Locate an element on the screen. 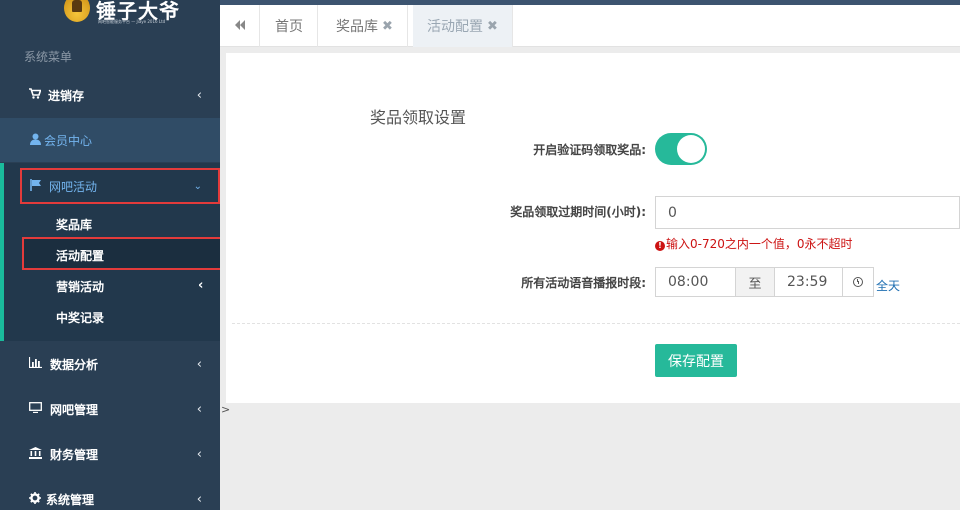 The width and height of the screenshot is (960, 510). verify-code-label: 开启验证码领取奖品: is located at coordinates (589, 150).